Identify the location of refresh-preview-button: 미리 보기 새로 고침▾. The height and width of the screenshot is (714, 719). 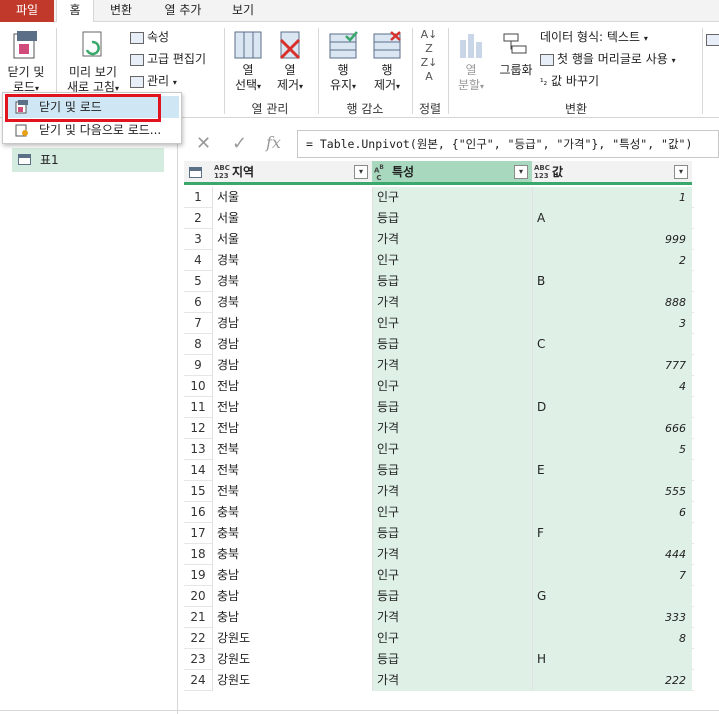
(93, 62).